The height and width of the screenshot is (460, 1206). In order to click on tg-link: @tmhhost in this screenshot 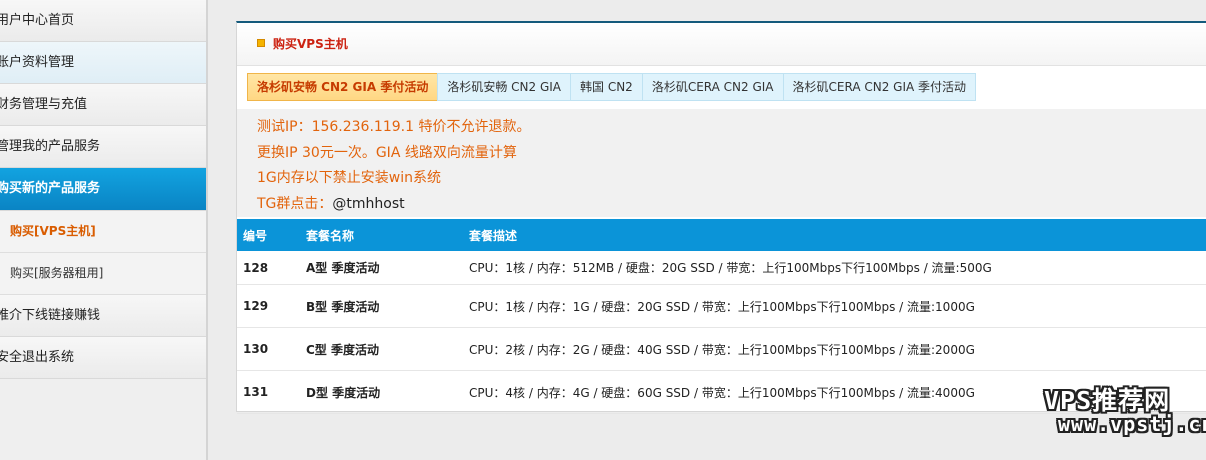, I will do `click(368, 204)`.